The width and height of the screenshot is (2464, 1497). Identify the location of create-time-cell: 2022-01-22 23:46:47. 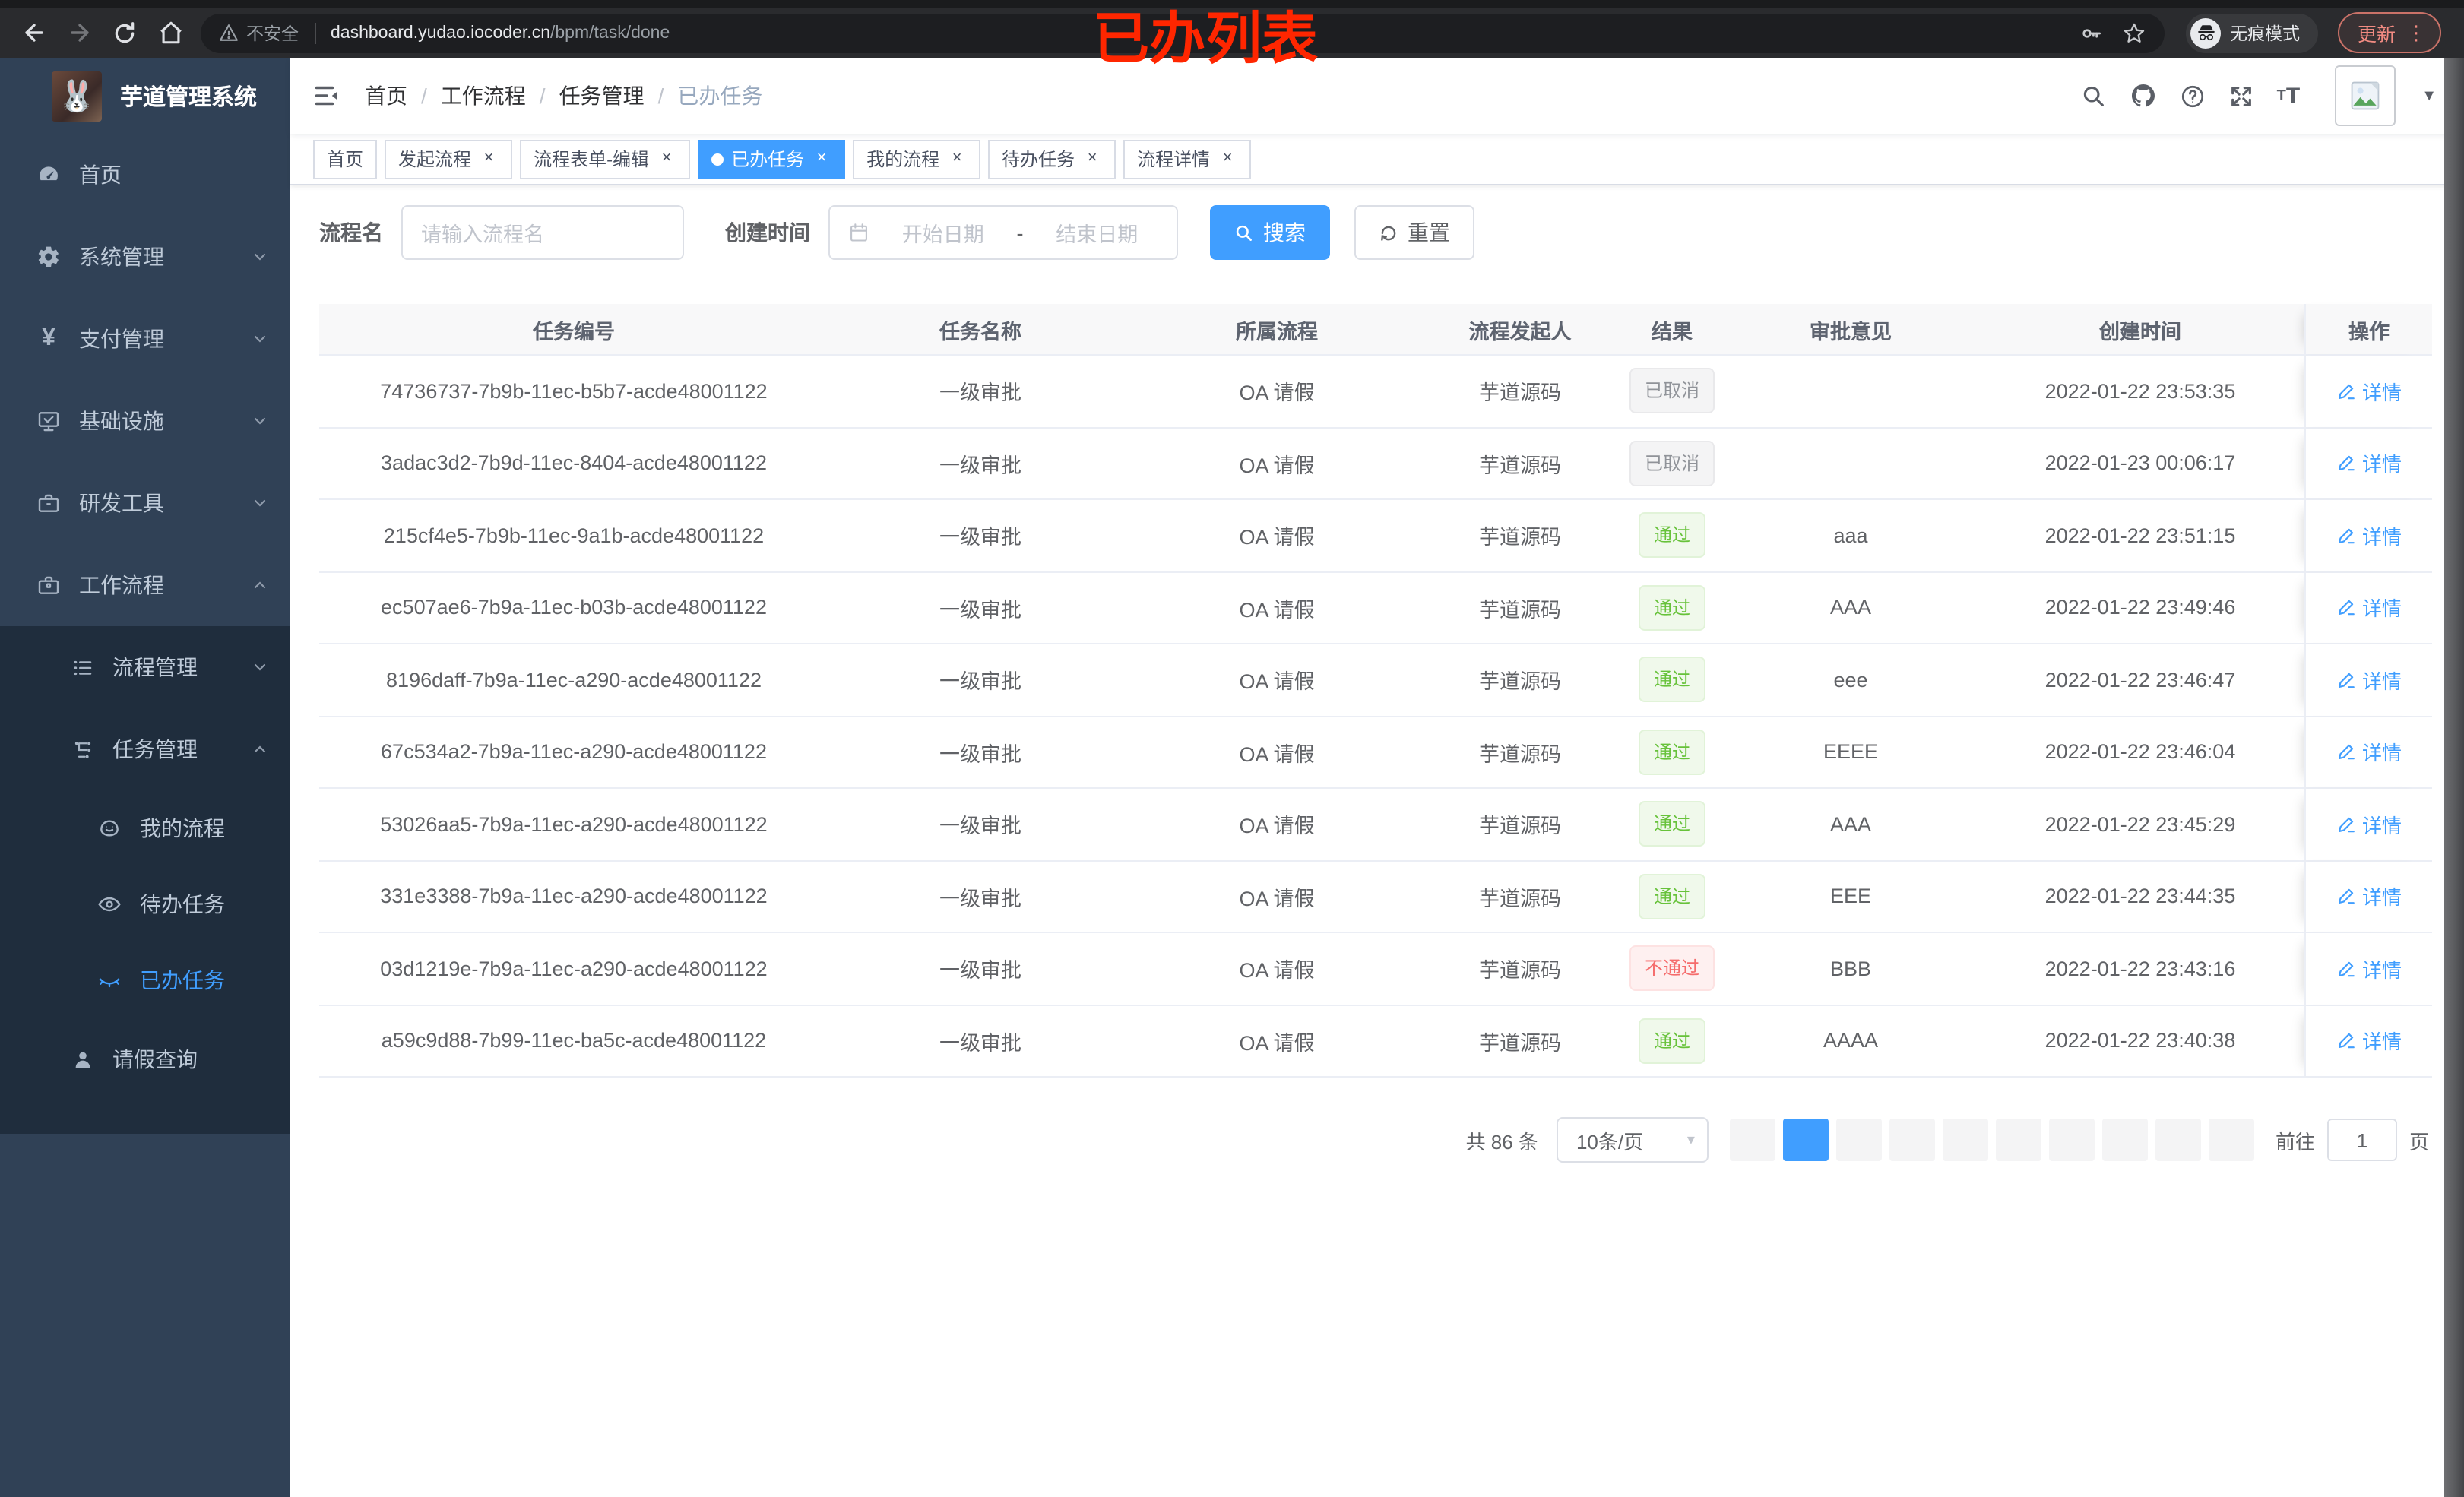
(2140, 680).